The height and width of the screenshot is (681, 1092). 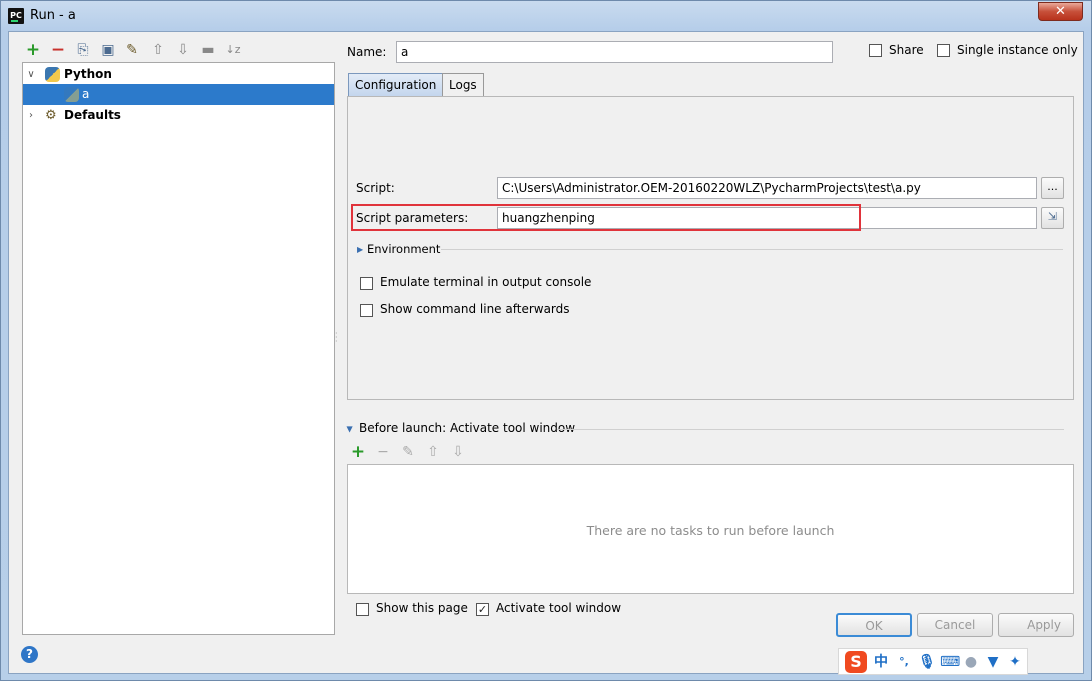 What do you see at coordinates (233, 50) in the screenshot?
I see `sort-icon: ↓z` at bounding box center [233, 50].